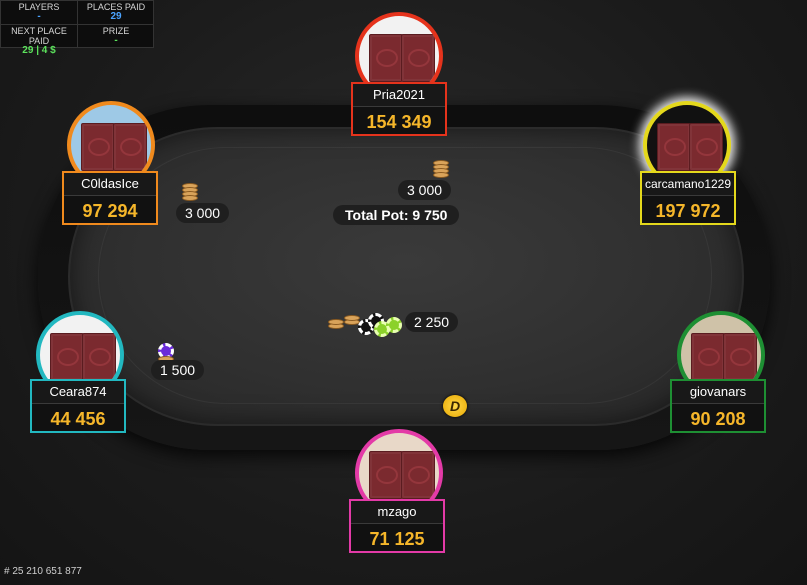  Describe the element at coordinates (455, 406) in the screenshot. I see `dealer-button-icon: D` at that location.